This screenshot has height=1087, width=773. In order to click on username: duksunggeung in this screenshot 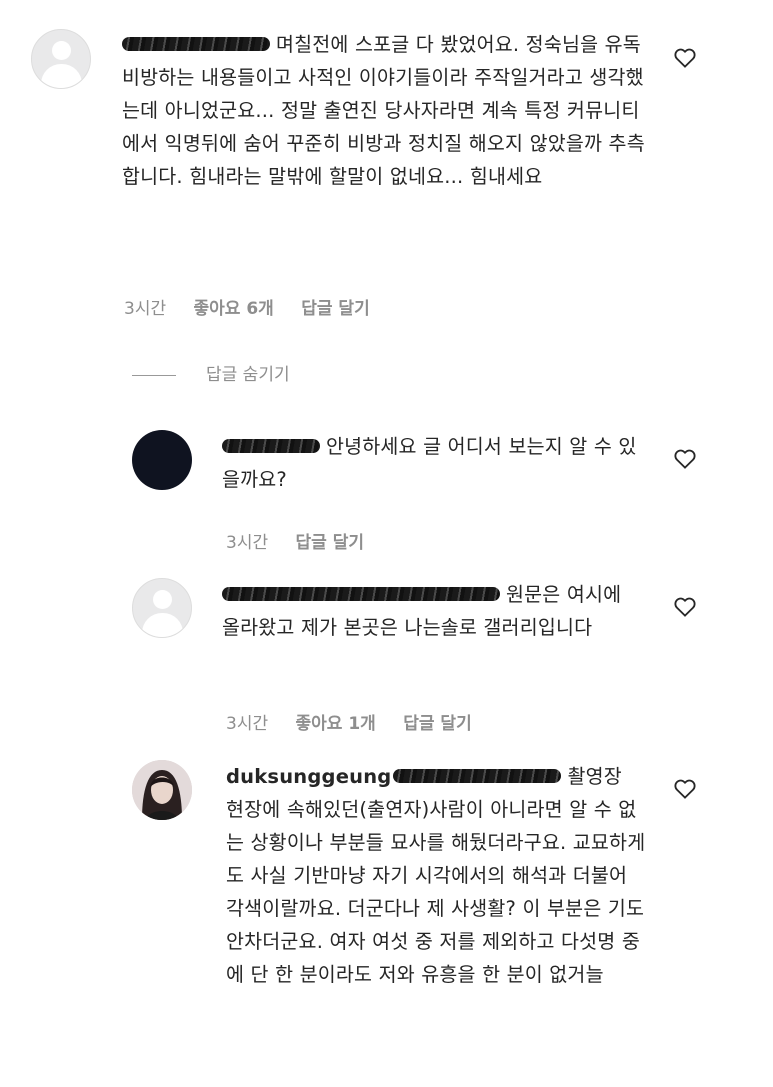, I will do `click(308, 776)`.